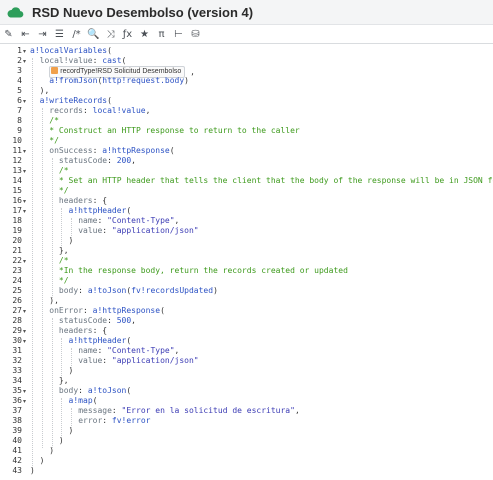 The height and width of the screenshot is (480, 493). Describe the element at coordinates (126, 310) in the screenshot. I see `code-token: a!httpResponse` at that location.